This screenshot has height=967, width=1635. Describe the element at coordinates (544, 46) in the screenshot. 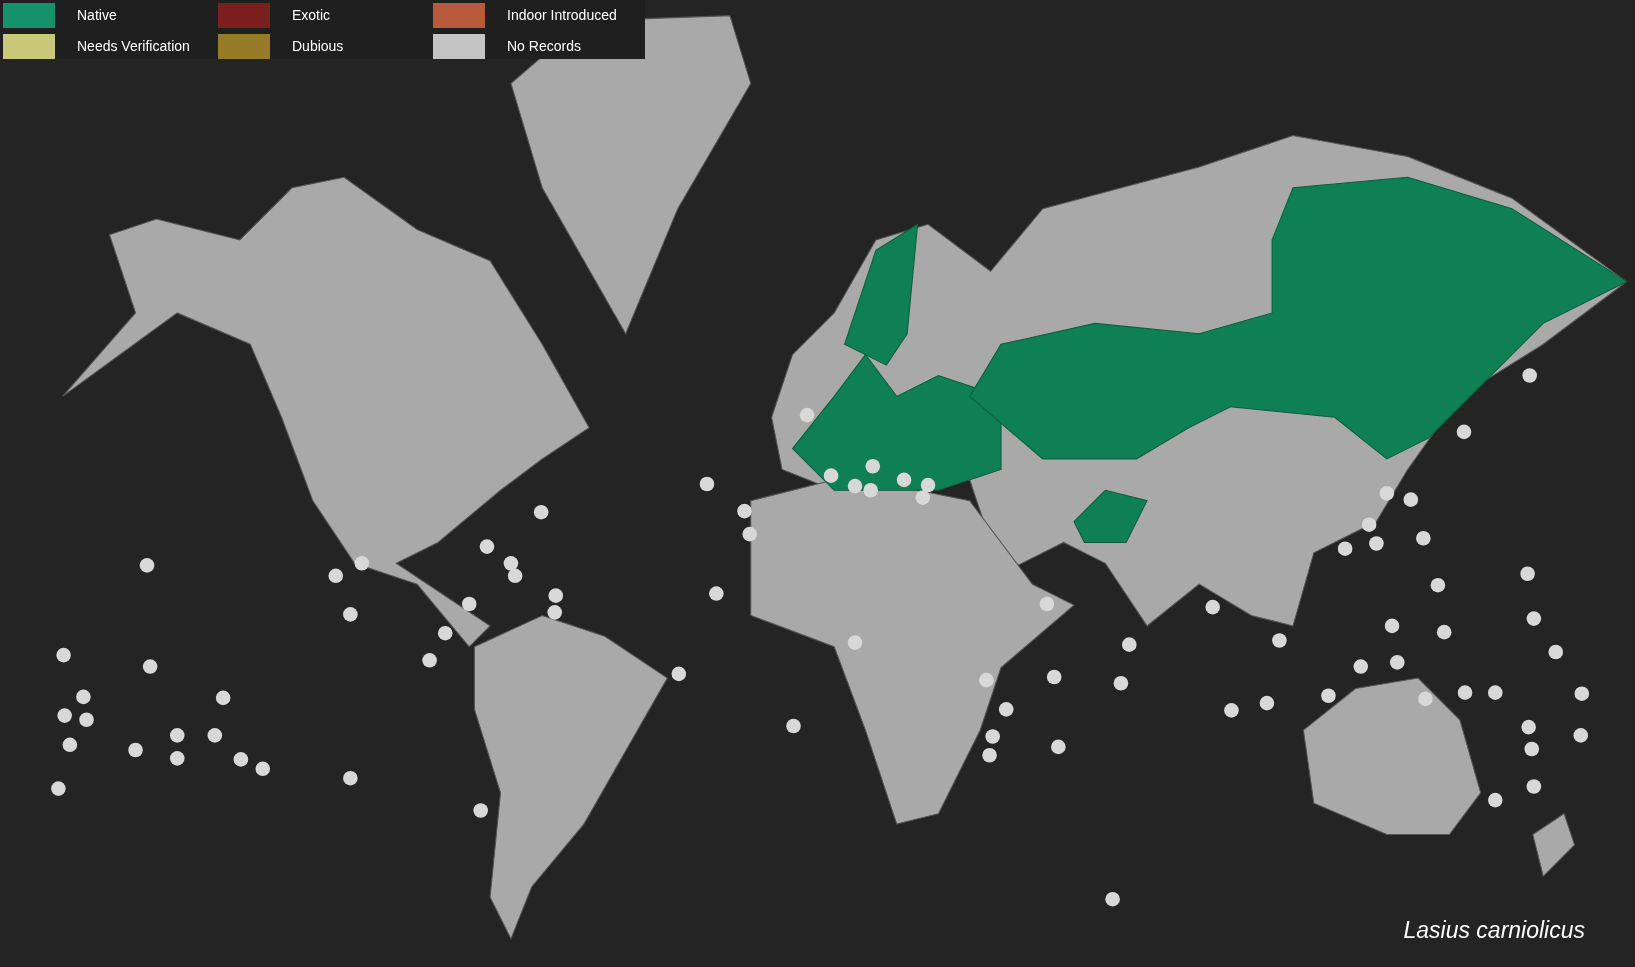

I see `legend-label: No Records` at that location.